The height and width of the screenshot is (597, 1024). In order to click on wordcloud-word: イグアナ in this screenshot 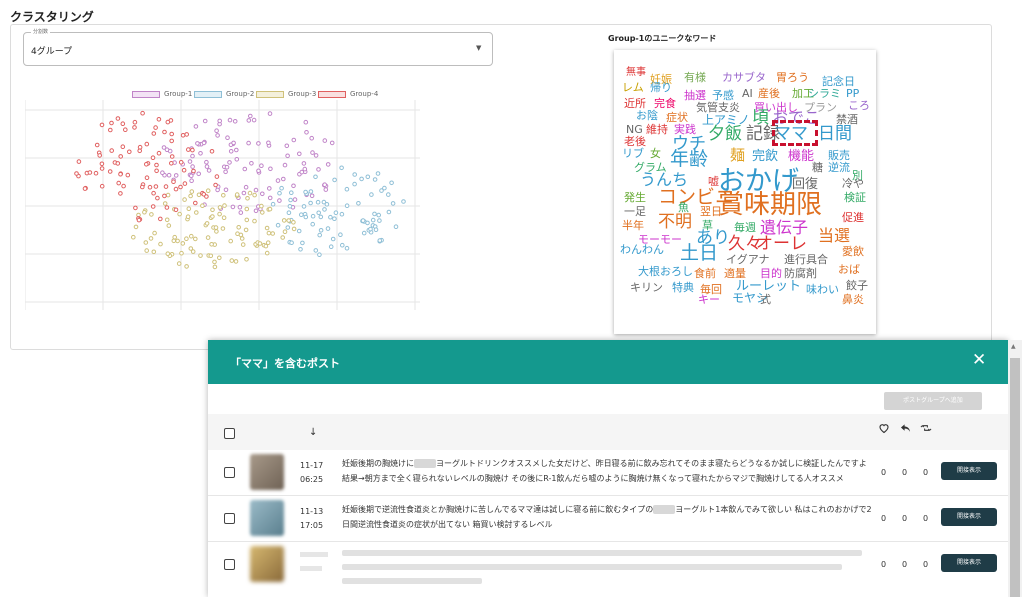, I will do `click(748, 259)`.